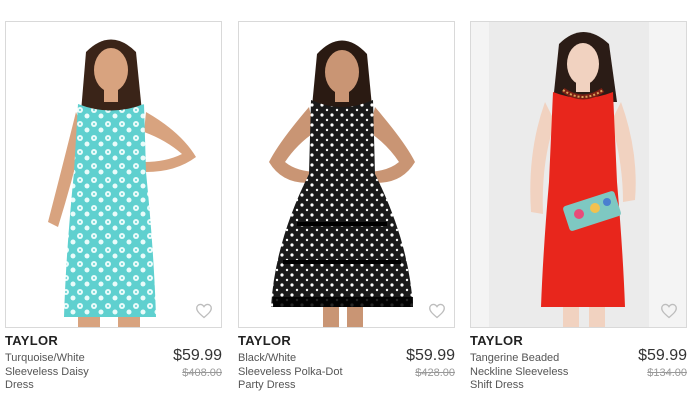 This screenshot has height=404, width=700. What do you see at coordinates (60, 372) in the screenshot?
I see `product-title: Turquoise/White Sleeveless Daisy Dress` at bounding box center [60, 372].